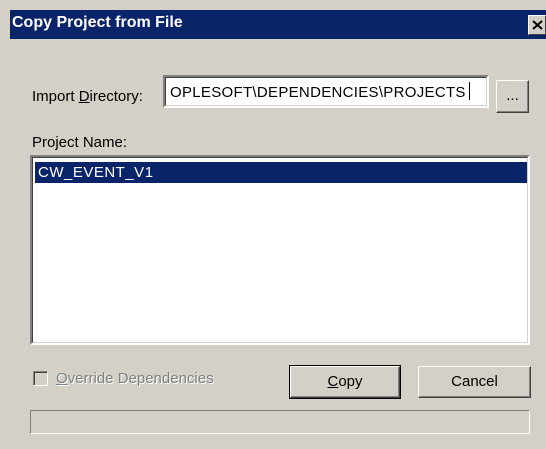 The width and height of the screenshot is (546, 449). I want to click on copy-button: Copy, so click(345, 382).